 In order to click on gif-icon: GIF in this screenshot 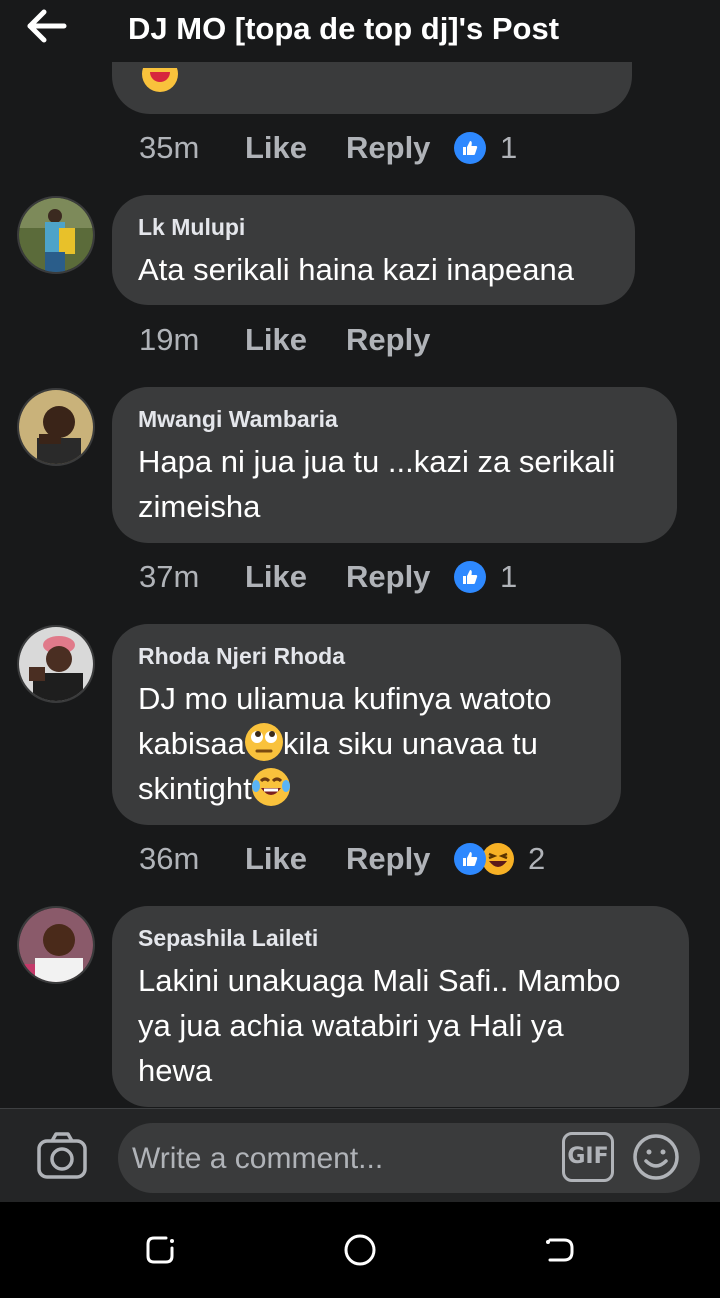, I will do `click(588, 1157)`.